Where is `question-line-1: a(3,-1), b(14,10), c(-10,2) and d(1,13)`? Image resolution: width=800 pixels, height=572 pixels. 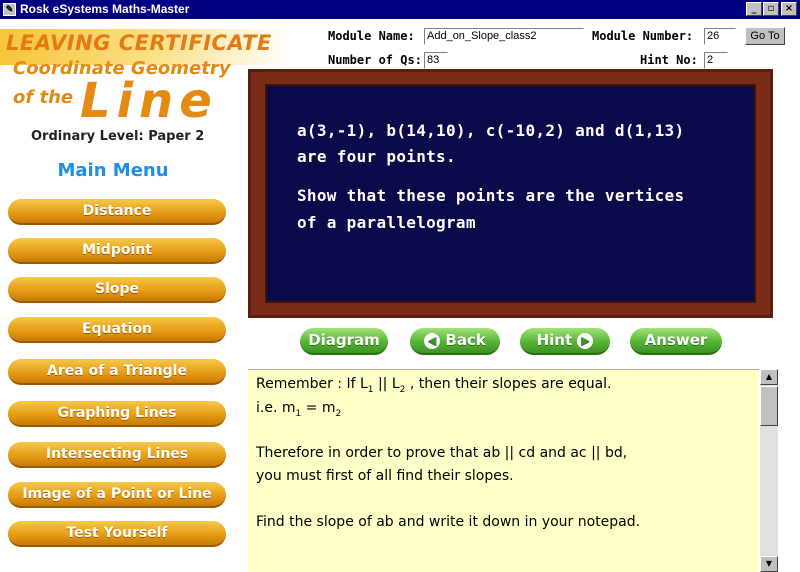
question-line-1: a(3,-1), b(14,10), c(-10,2) and d(1,13) is located at coordinates (491, 130).